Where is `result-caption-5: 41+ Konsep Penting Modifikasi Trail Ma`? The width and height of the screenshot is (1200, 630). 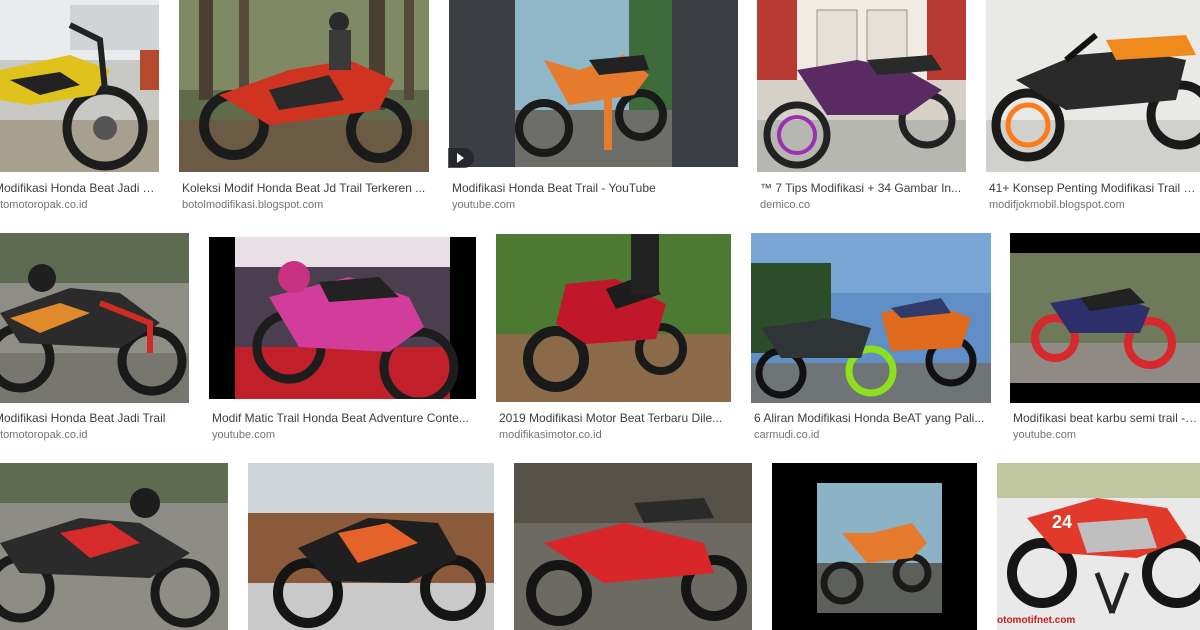 result-caption-5: 41+ Konsep Penting Modifikasi Trail Ma is located at coordinates (1094, 188).